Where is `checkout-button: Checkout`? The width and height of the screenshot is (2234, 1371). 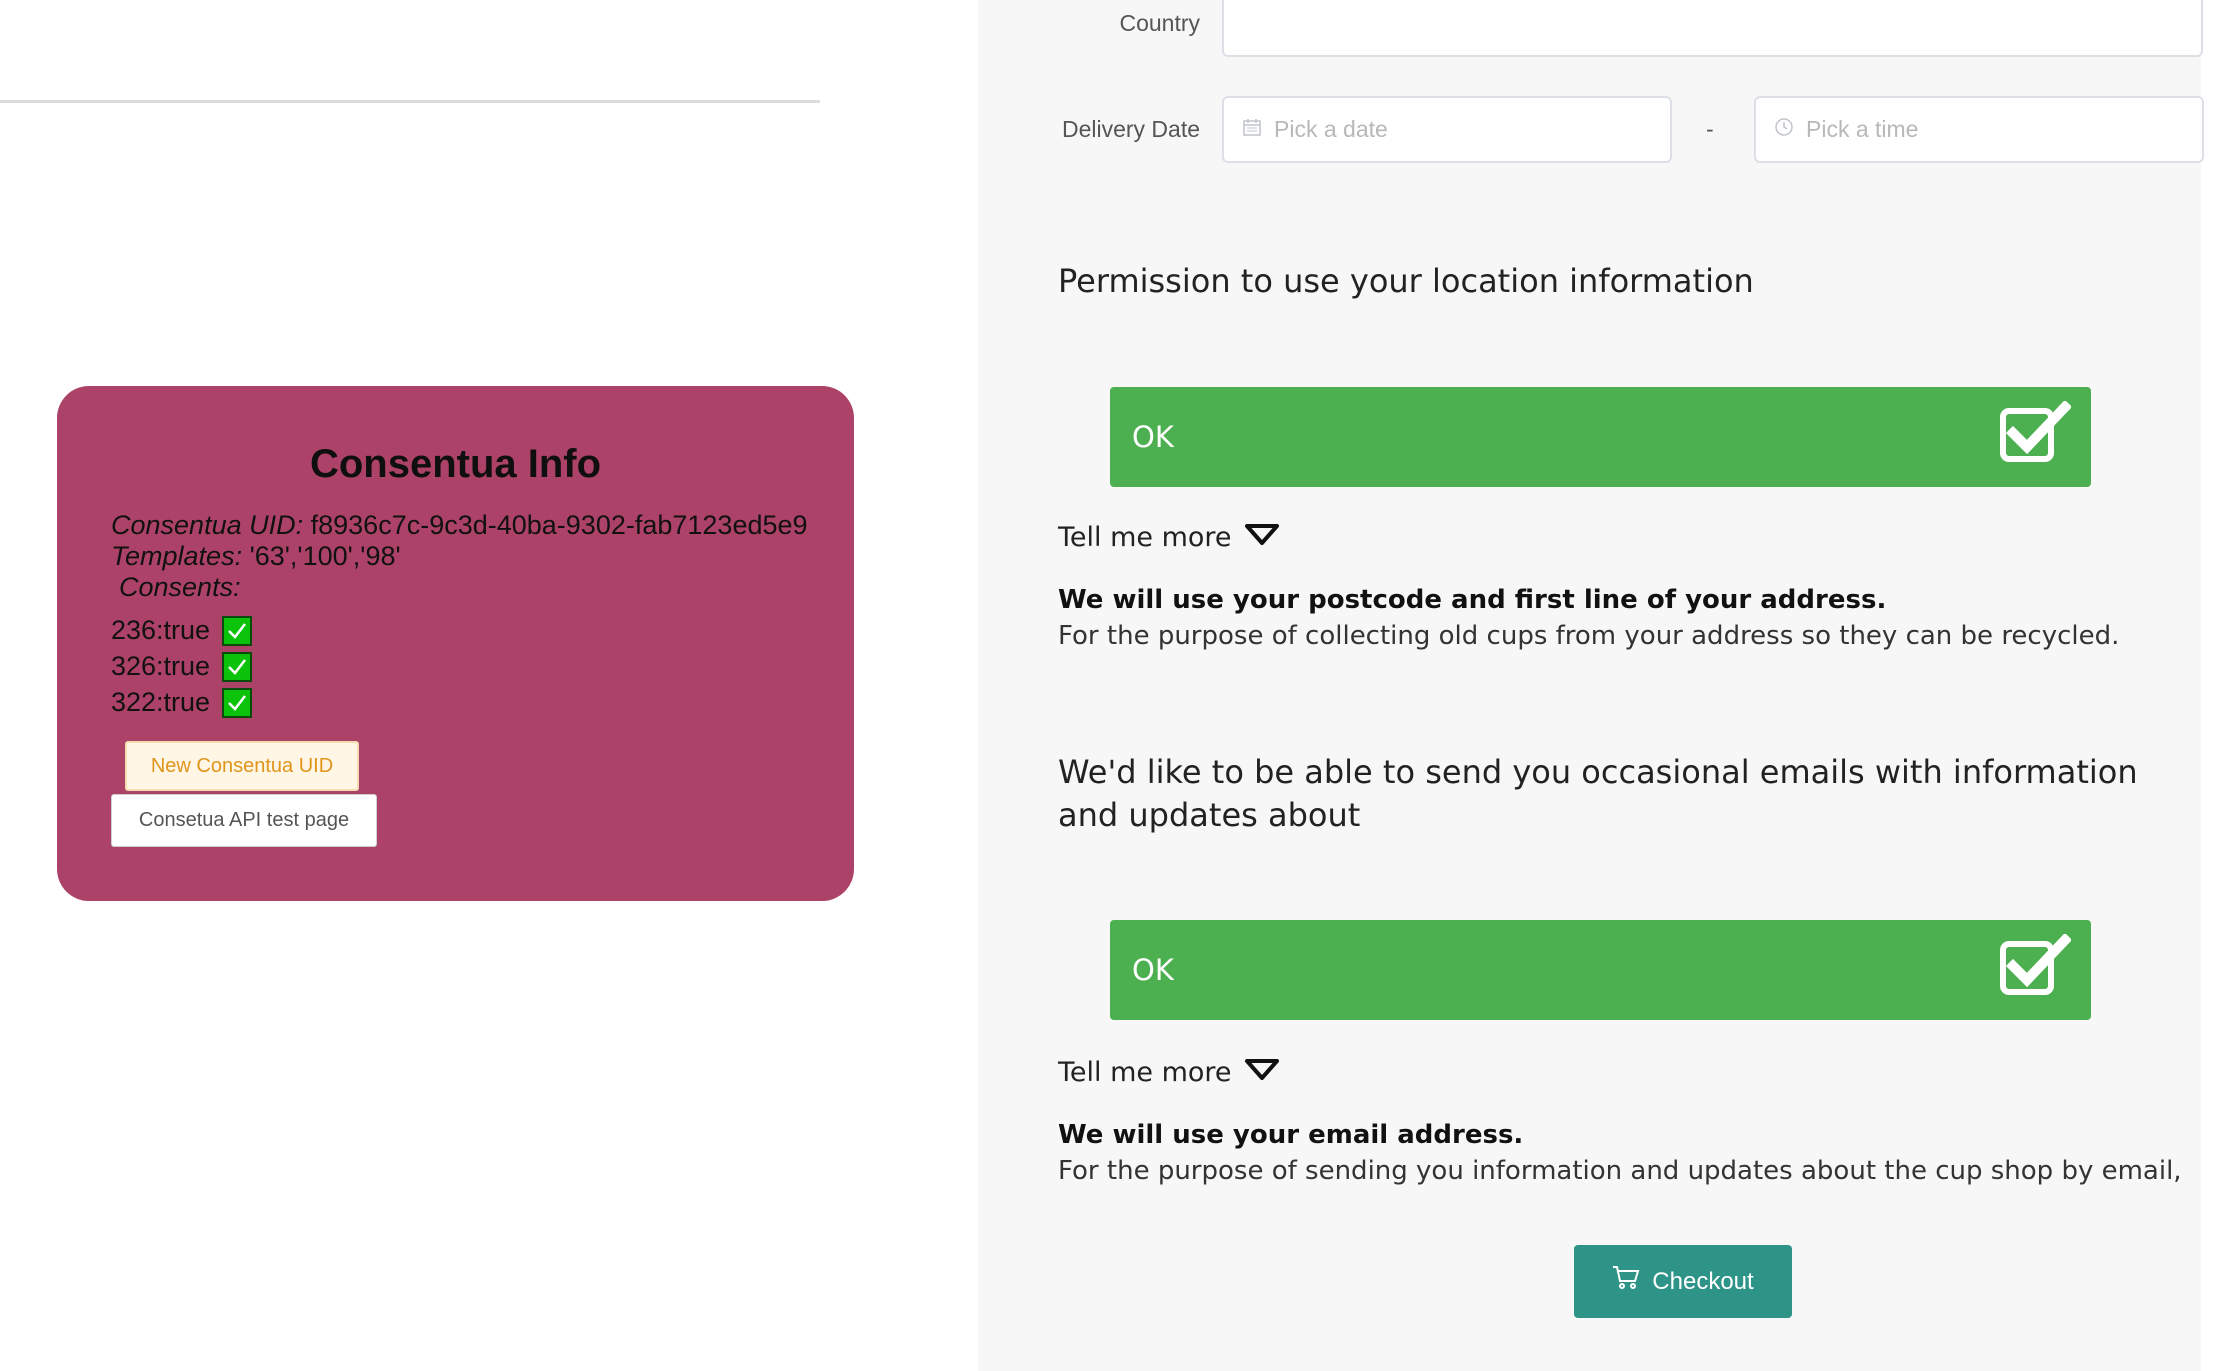 checkout-button: Checkout is located at coordinates (1683, 1281).